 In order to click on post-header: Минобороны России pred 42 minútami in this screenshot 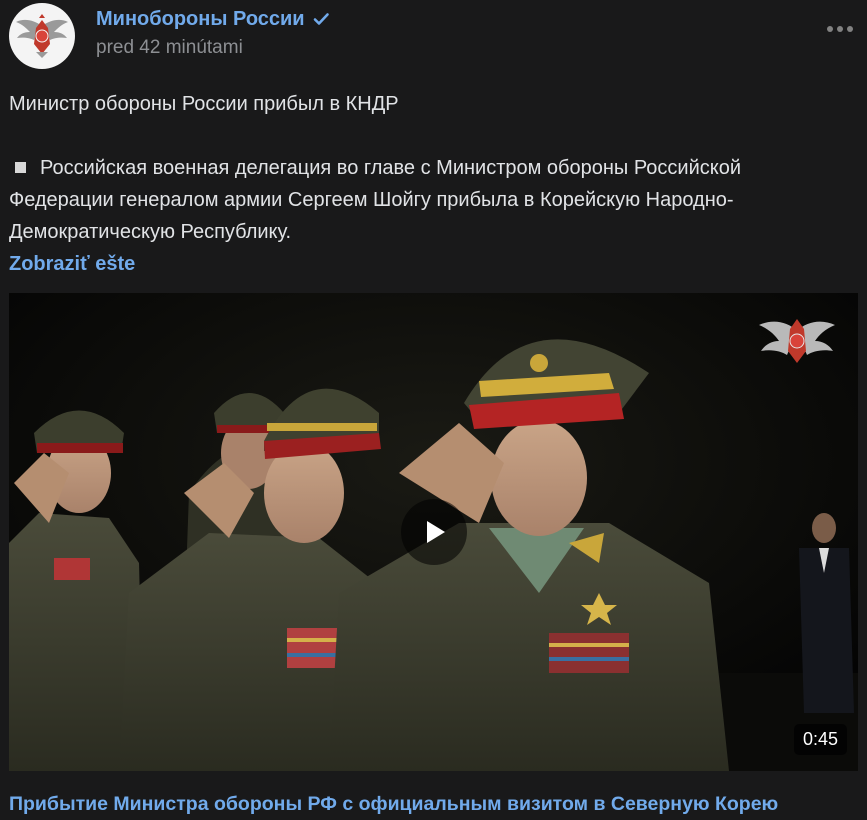, I will do `click(169, 36)`.